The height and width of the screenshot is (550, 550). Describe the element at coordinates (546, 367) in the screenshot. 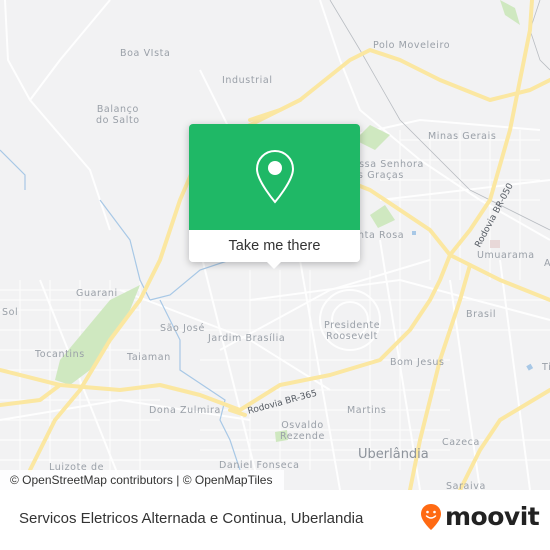

I see `neighborhood-label: Ti` at that location.